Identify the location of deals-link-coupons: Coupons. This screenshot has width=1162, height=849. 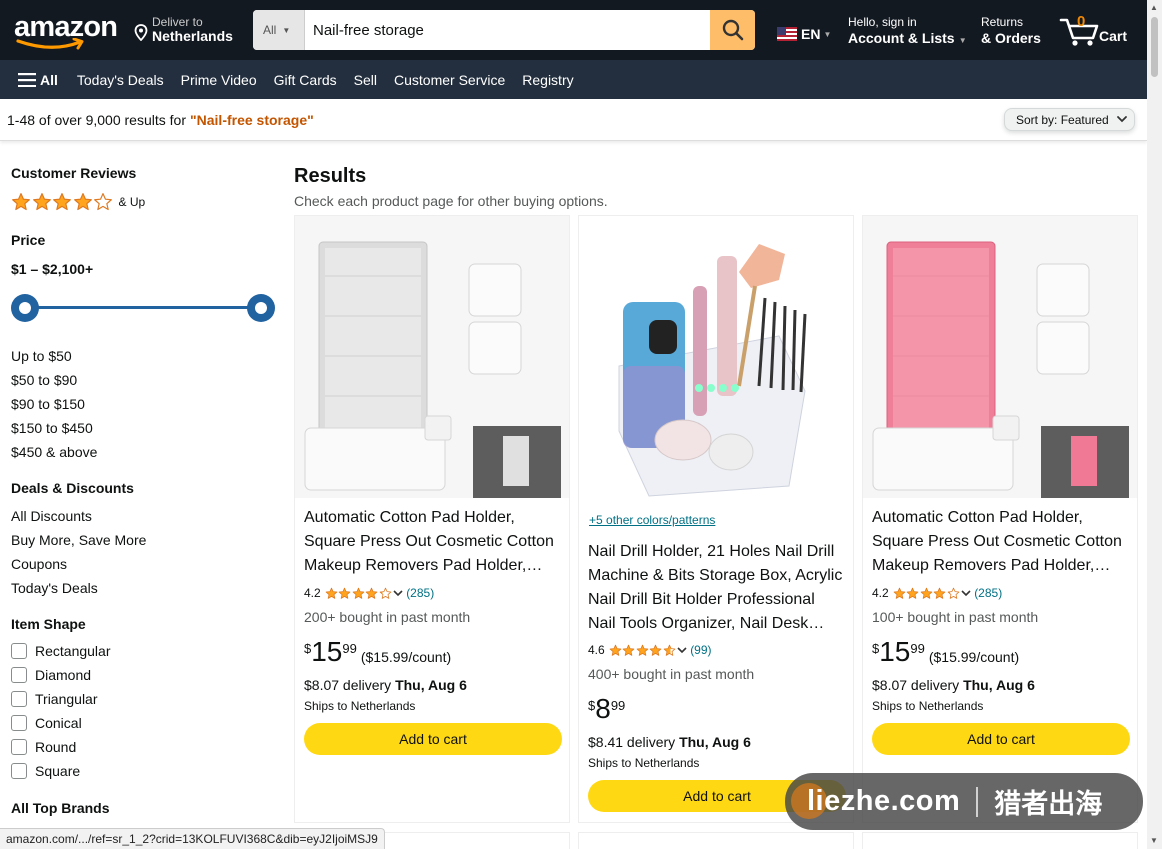
(39, 564).